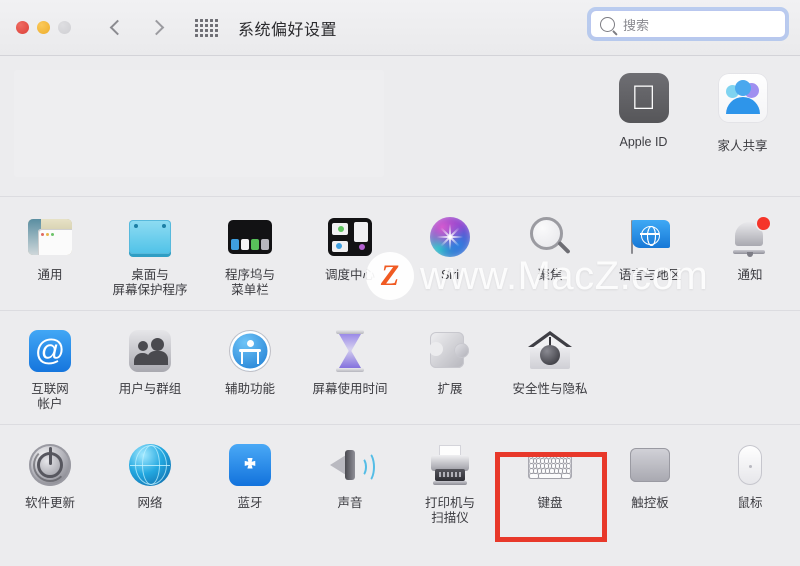  What do you see at coordinates (350, 255) in the screenshot?
I see `pref-item-mission-control: 调度中心` at bounding box center [350, 255].